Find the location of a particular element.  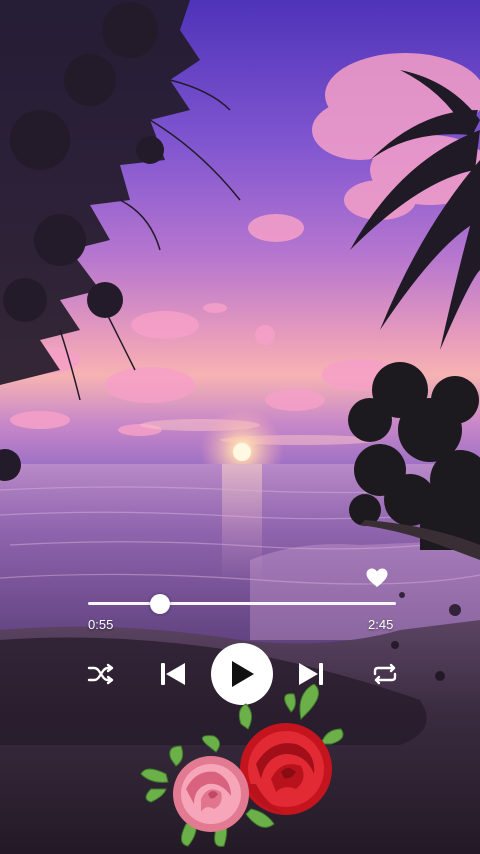

like-button is located at coordinates (377, 578).